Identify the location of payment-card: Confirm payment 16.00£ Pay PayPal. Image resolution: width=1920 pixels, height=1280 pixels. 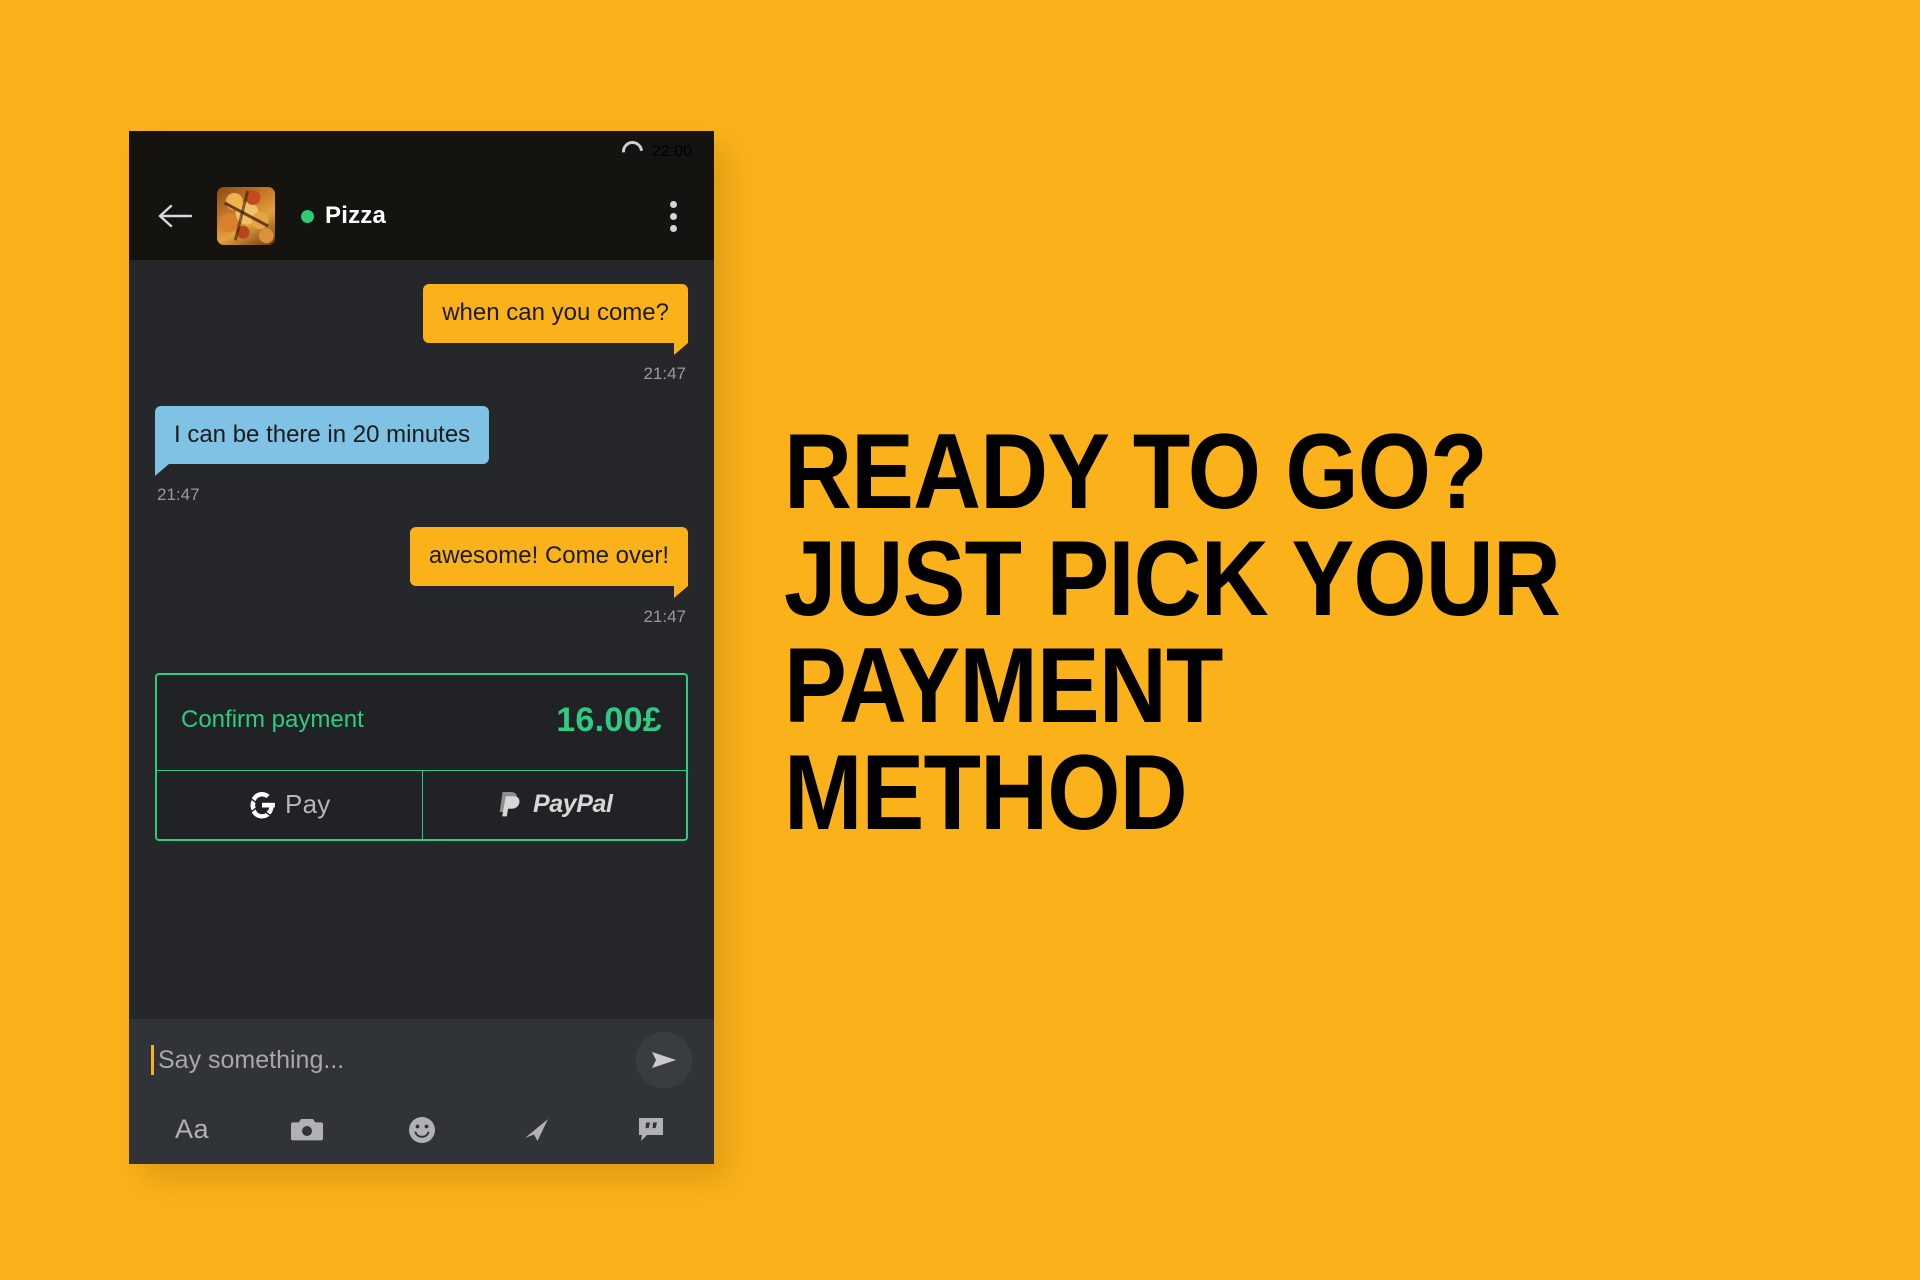
(421, 756).